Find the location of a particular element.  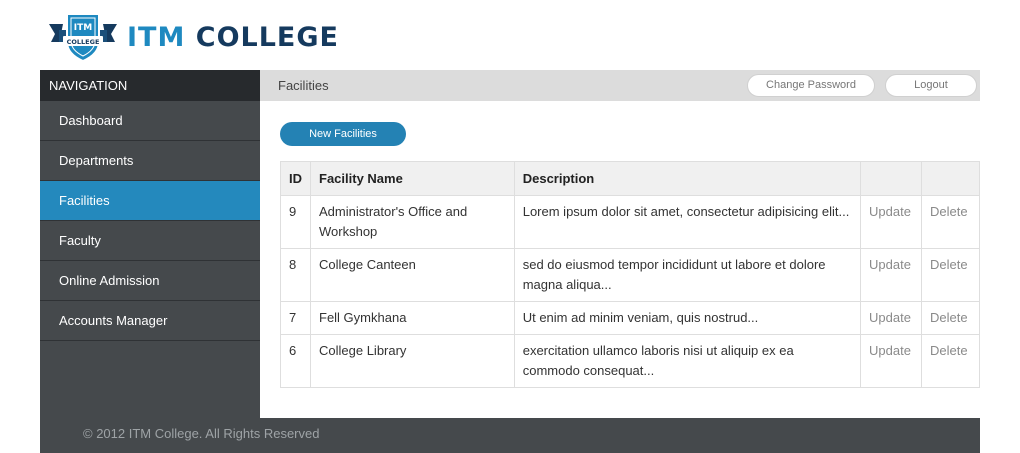

column-header-delete is located at coordinates (950, 178).